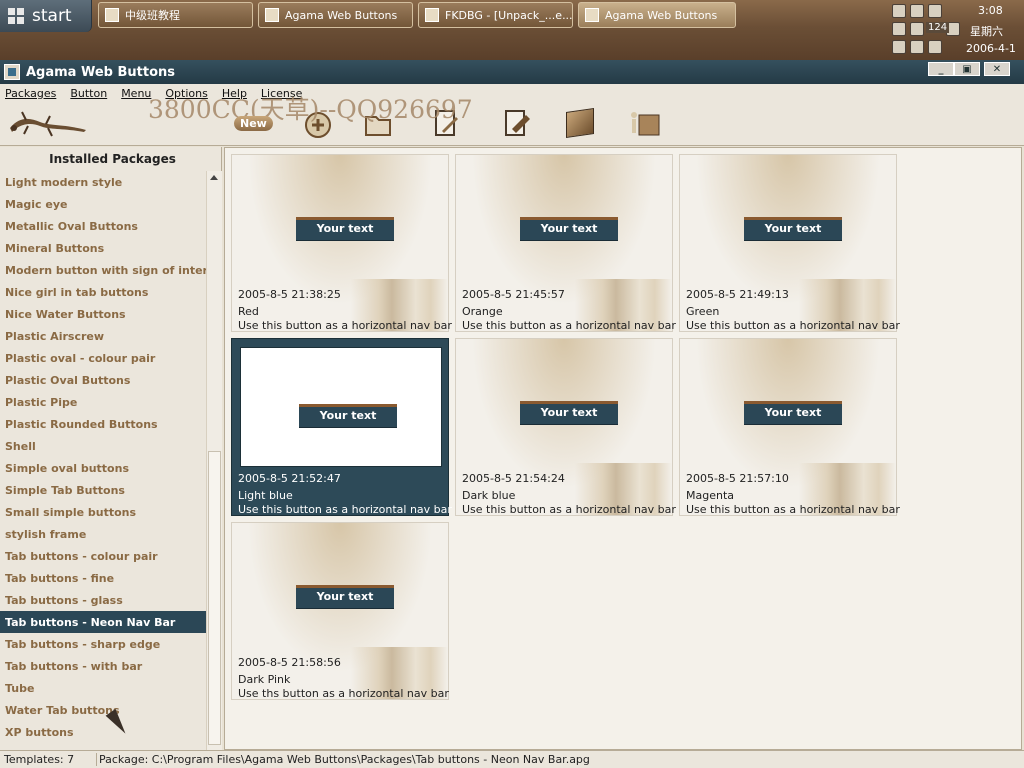 The width and height of the screenshot is (1024, 768). I want to click on package-list-item: Plastic Pipe, so click(103, 402).